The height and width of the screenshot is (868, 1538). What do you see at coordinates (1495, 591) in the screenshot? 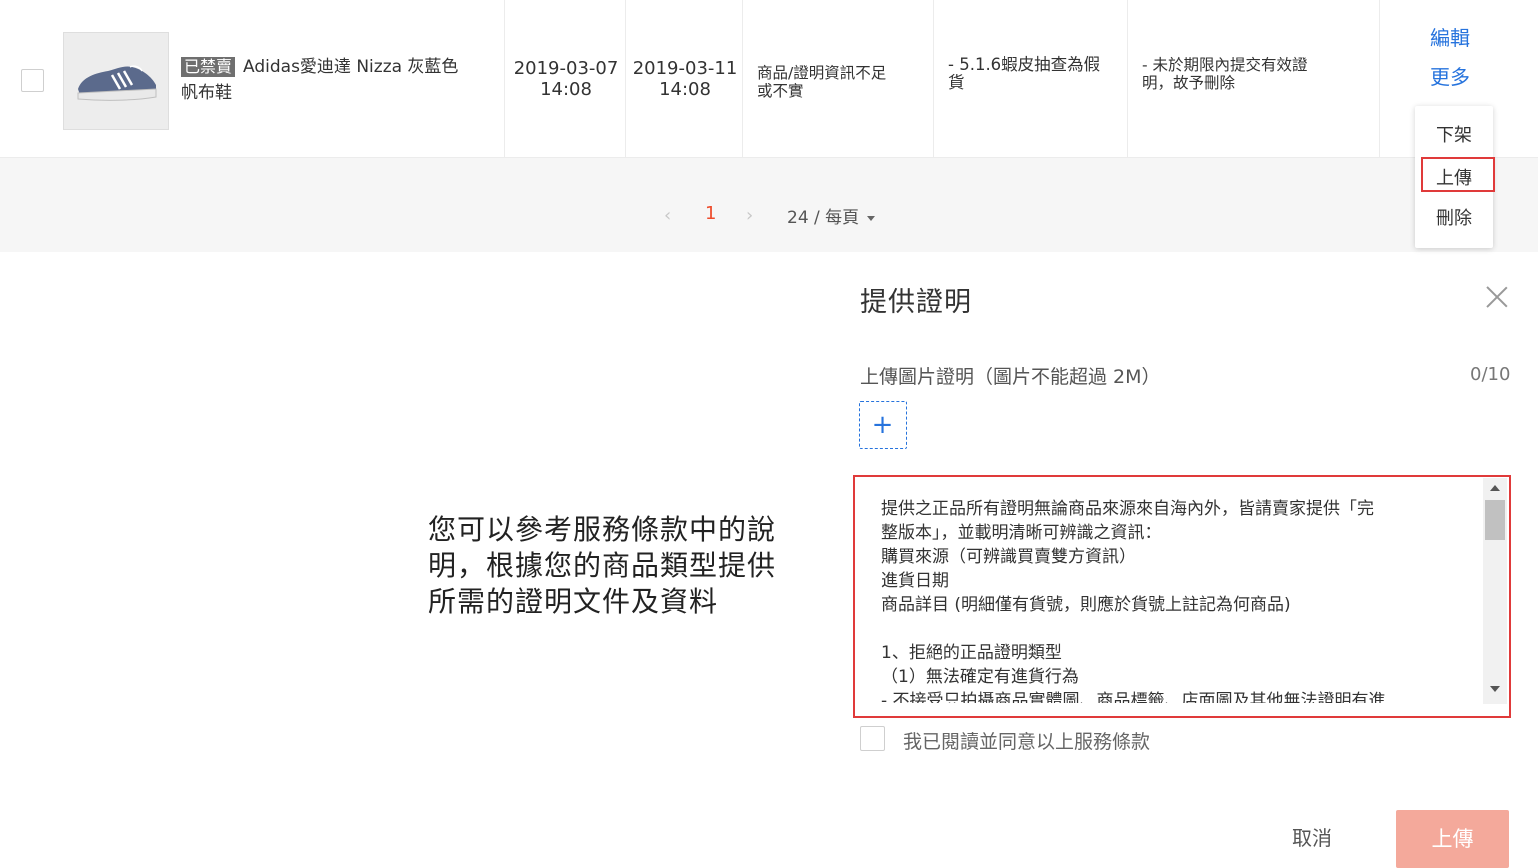
I see `terms-scrollbar` at bounding box center [1495, 591].